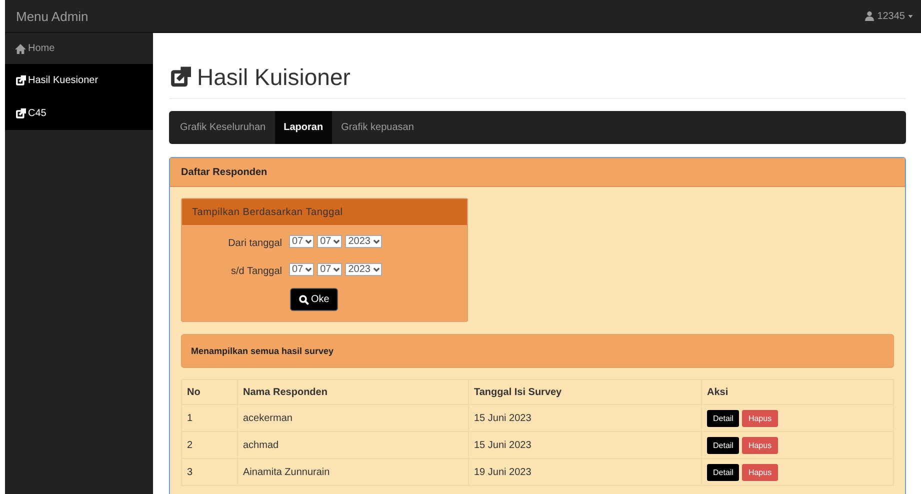  Describe the element at coordinates (910, 16) in the screenshot. I see `caret-icon` at that location.